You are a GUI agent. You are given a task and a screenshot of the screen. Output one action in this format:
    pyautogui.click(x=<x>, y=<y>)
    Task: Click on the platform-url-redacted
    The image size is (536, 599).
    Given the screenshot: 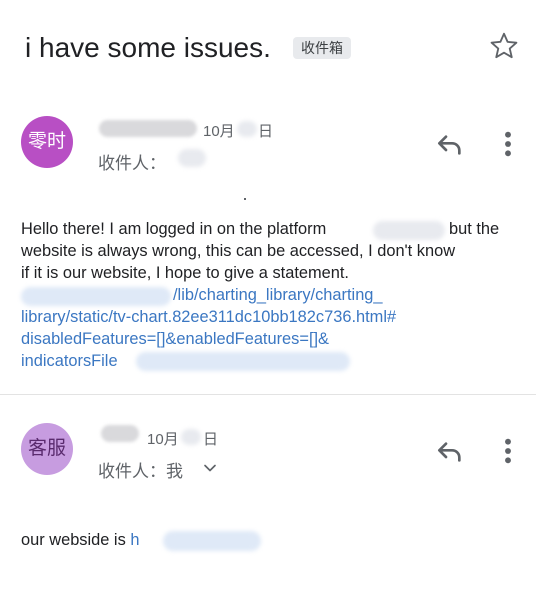 What is the action you would take?
    pyautogui.click(x=409, y=230)
    